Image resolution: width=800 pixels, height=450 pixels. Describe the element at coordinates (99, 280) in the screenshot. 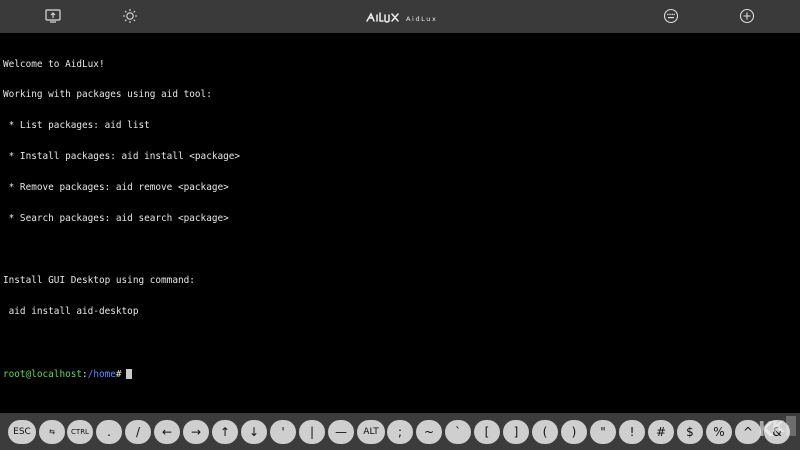

I see `terminal-line: Install GUI Desktop using command:` at that location.